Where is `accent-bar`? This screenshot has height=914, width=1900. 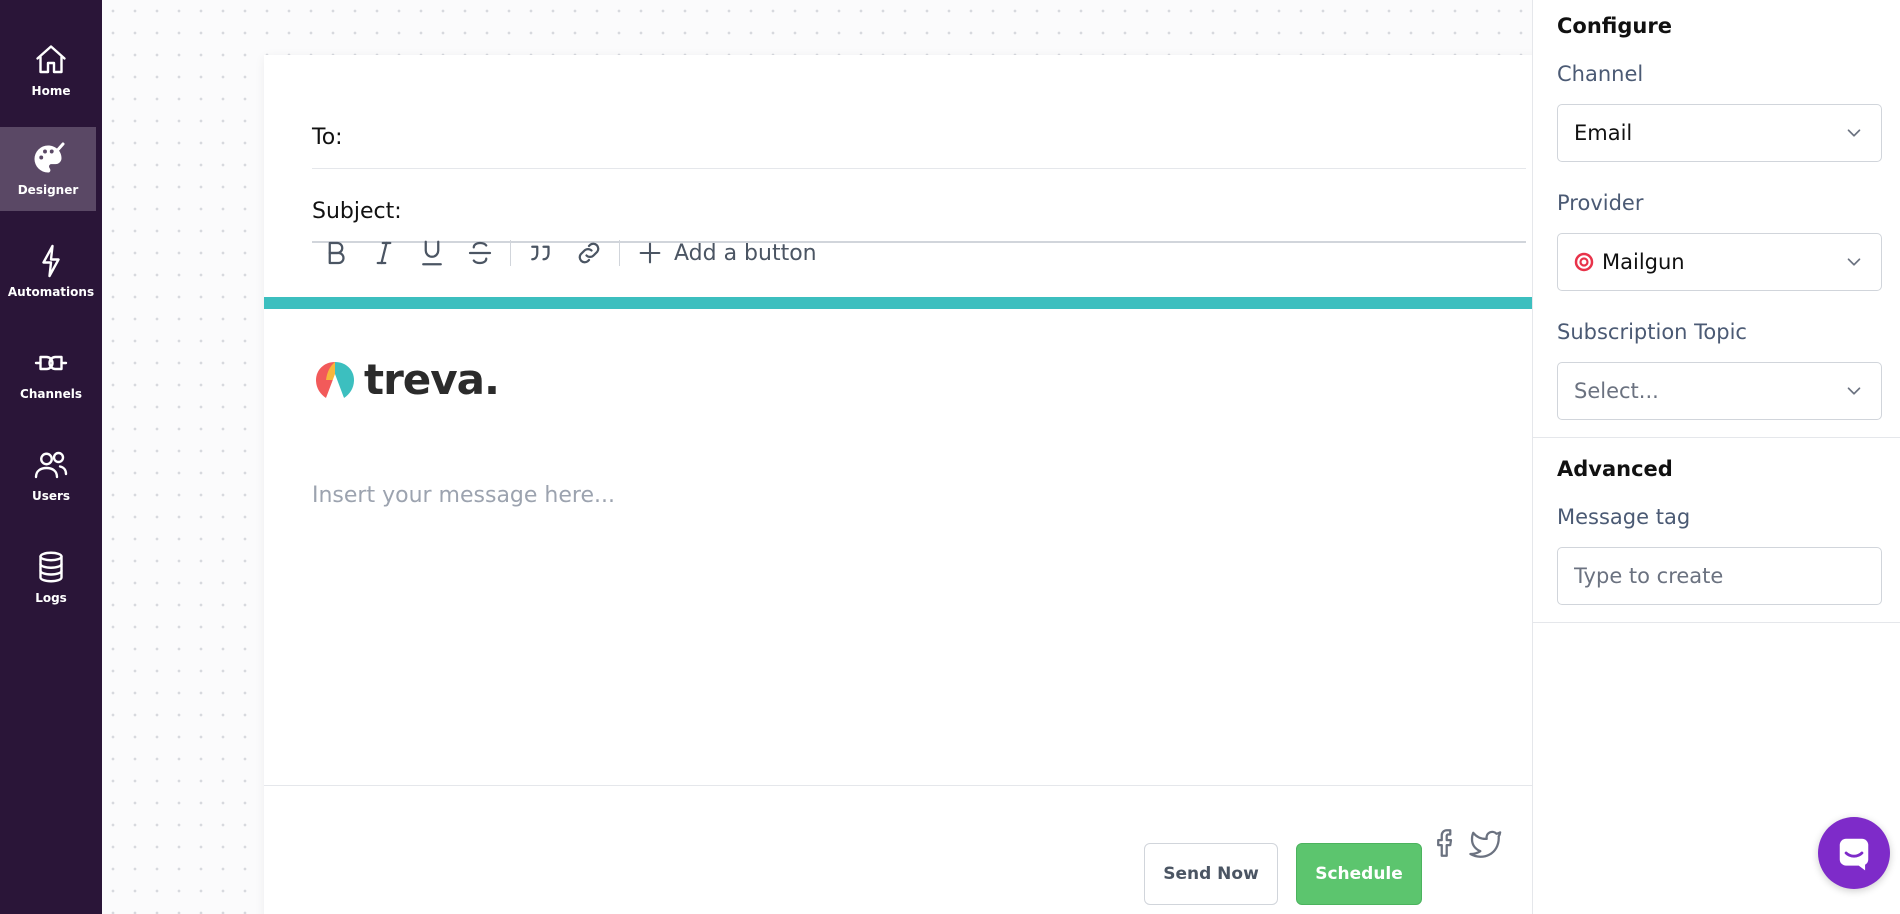
accent-bar is located at coordinates (919, 303).